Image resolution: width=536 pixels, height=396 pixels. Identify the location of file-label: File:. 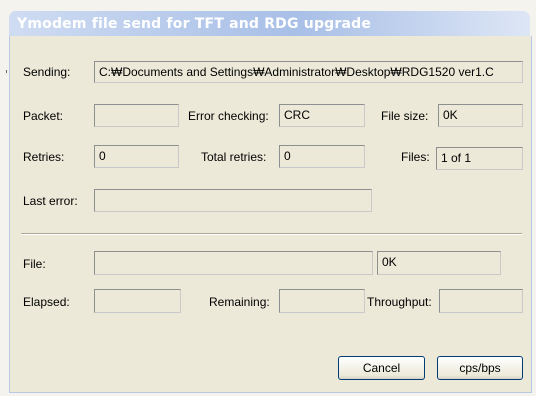
(34, 264).